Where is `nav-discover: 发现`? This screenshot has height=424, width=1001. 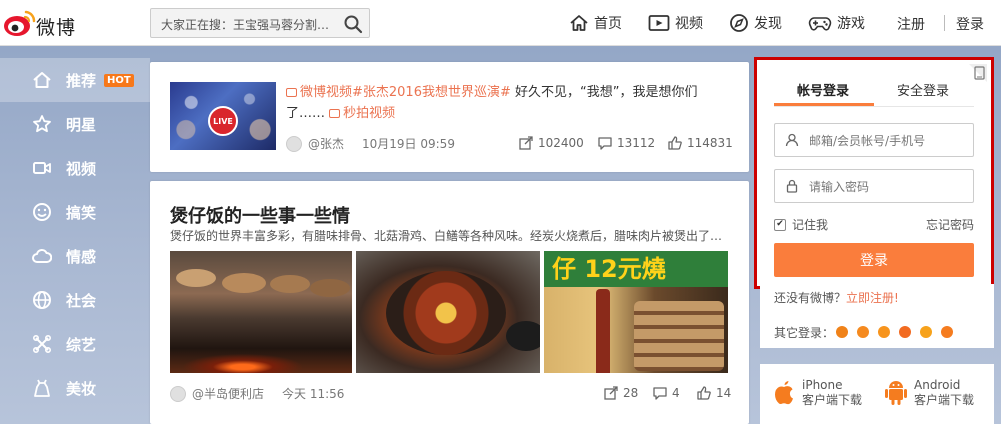
nav-discover: 发现 is located at coordinates (755, 23).